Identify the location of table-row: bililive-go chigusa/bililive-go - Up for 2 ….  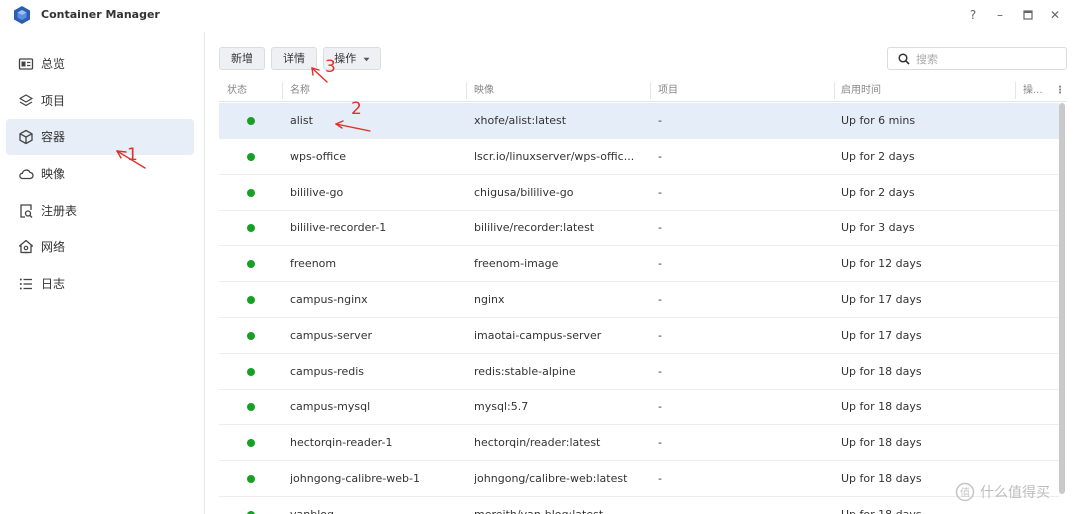
(639, 193).